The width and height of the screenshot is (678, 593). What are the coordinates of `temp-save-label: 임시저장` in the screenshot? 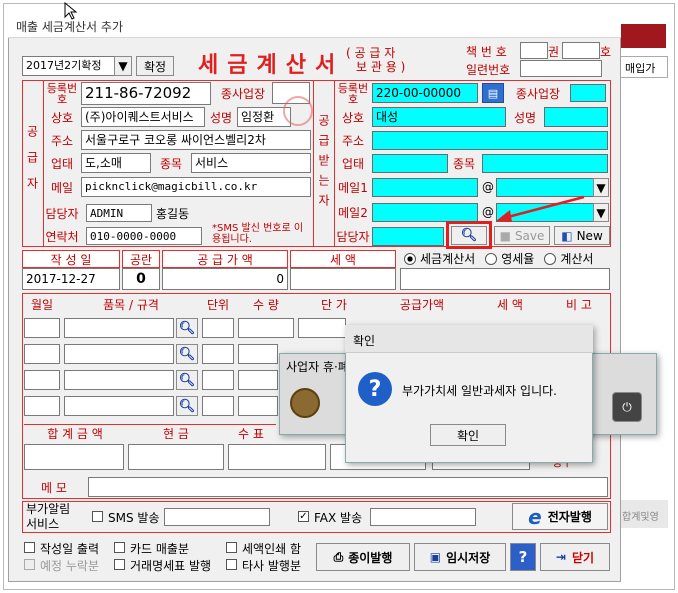 It's located at (468, 557).